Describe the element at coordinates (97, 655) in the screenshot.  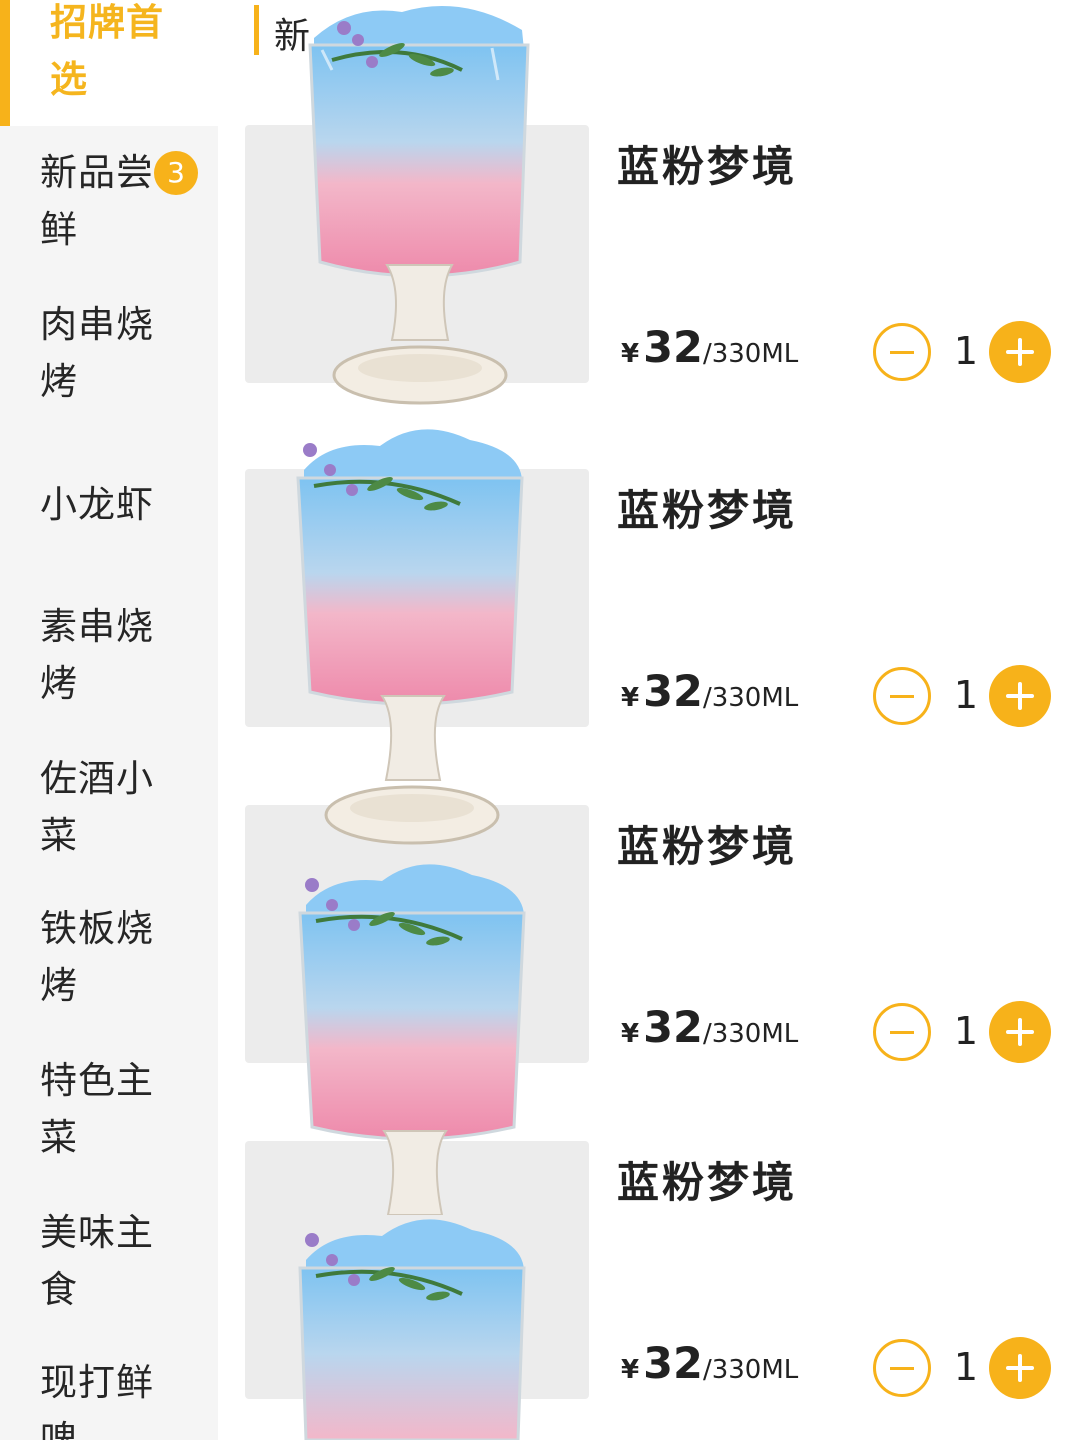
I see `sidebar-item-label: 素串烧烤` at that location.